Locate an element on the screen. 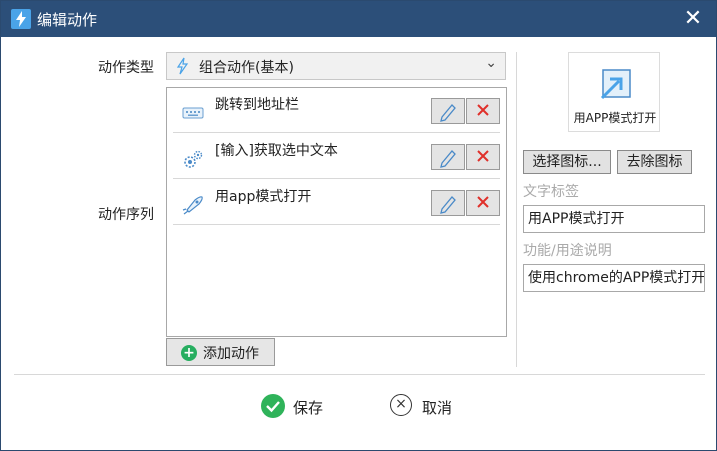 Image resolution: width=717 pixels, height=451 pixels. action-type-label: 动作类型 is located at coordinates (126, 68).